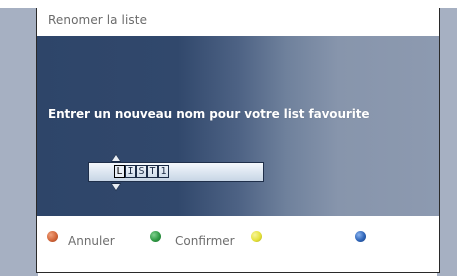 Image resolution: width=457 pixels, height=276 pixels. Describe the element at coordinates (360, 236) in the screenshot. I see `blue-key-icon` at that location.